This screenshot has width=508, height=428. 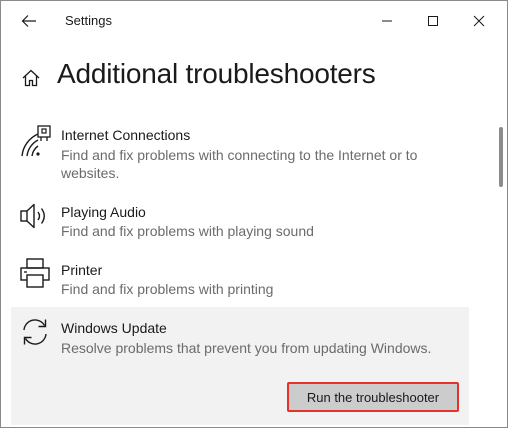 I want to click on close-button, so click(x=479, y=21).